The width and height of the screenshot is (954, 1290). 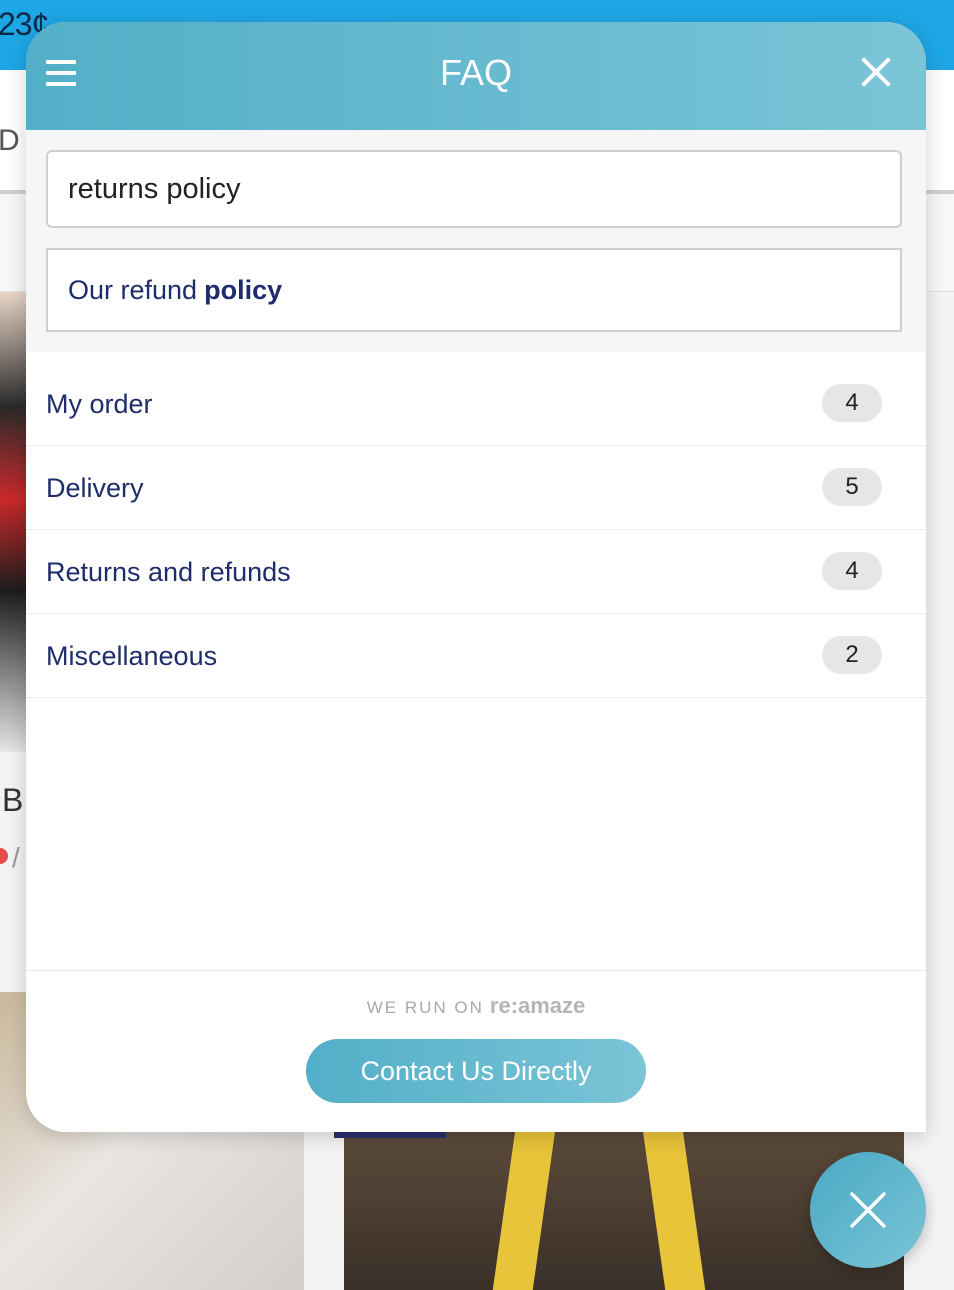 I want to click on faq-title: FAQ, so click(x=476, y=72).